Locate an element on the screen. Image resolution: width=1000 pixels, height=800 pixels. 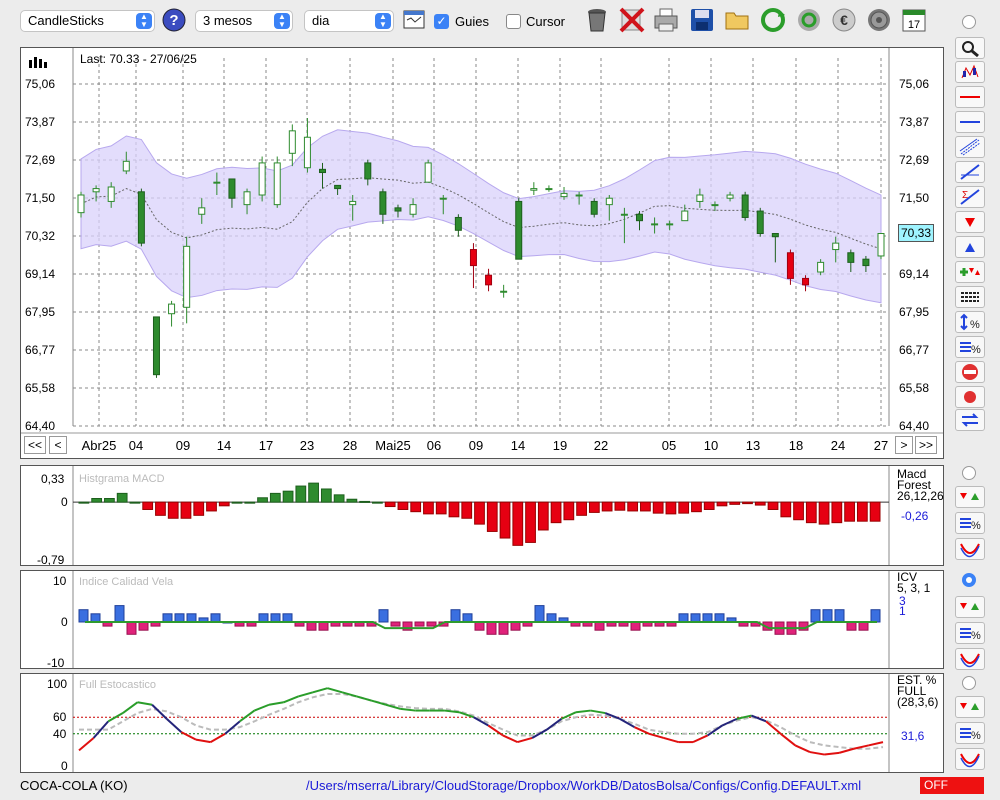
x-tick-label: 22 is located at coordinates (601, 445).